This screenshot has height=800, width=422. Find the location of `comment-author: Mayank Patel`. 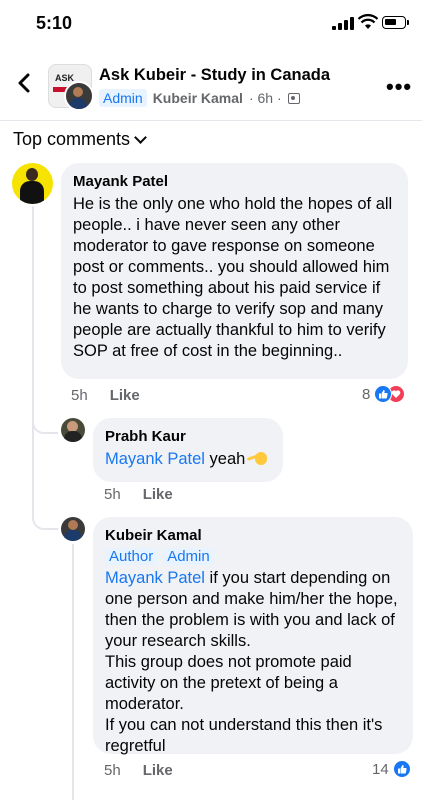

comment-author: Mayank Patel is located at coordinates (234, 181).